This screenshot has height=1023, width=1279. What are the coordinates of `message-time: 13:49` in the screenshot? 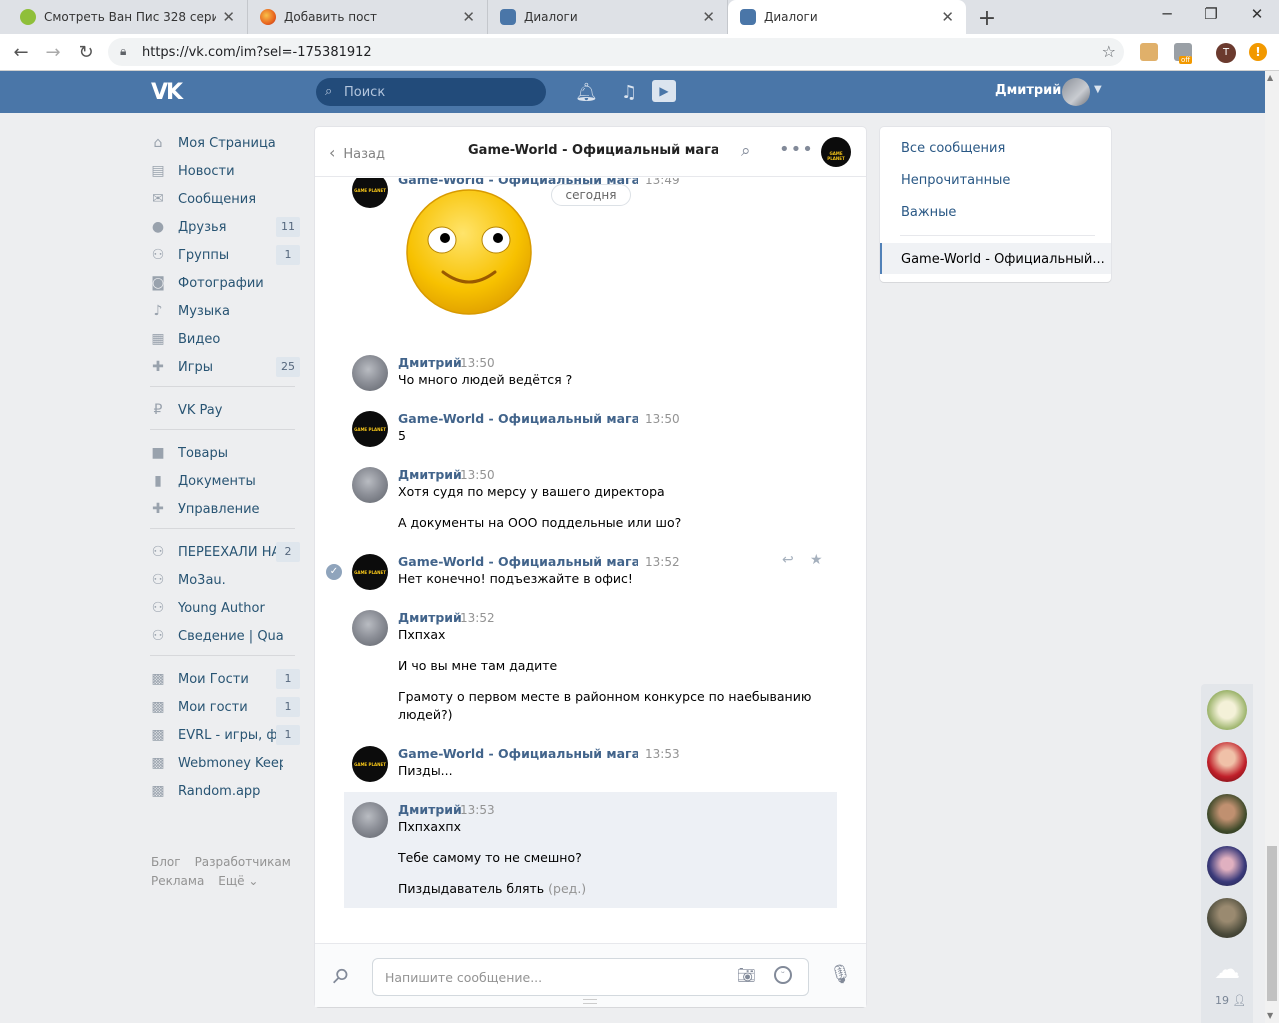 It's located at (662, 182).